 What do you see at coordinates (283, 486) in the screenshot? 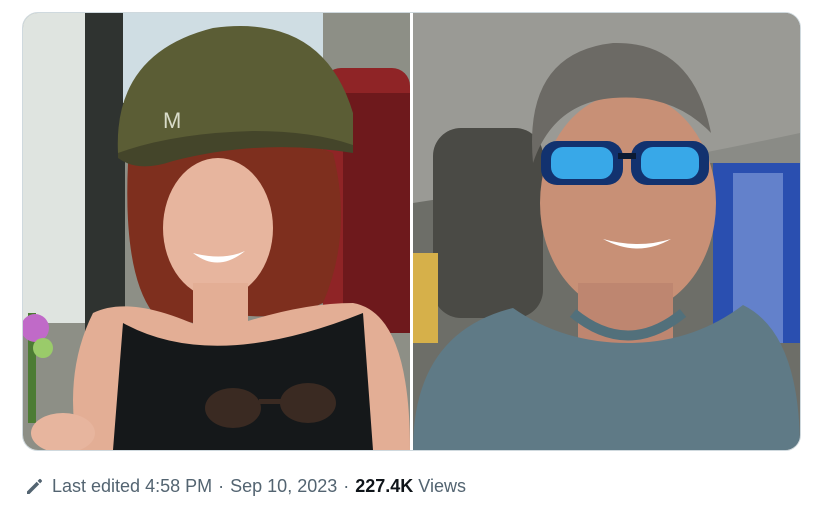
I see `post-date: Sep 10, 2023` at bounding box center [283, 486].